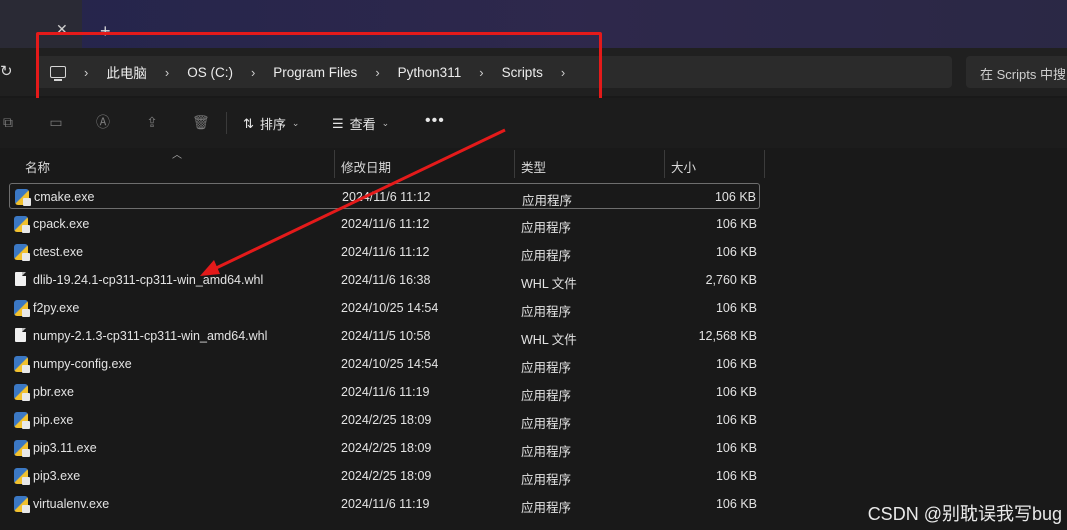 The height and width of the screenshot is (530, 1067). Describe the element at coordinates (65, 448) in the screenshot. I see `file-name: pip3.11.exe` at that location.